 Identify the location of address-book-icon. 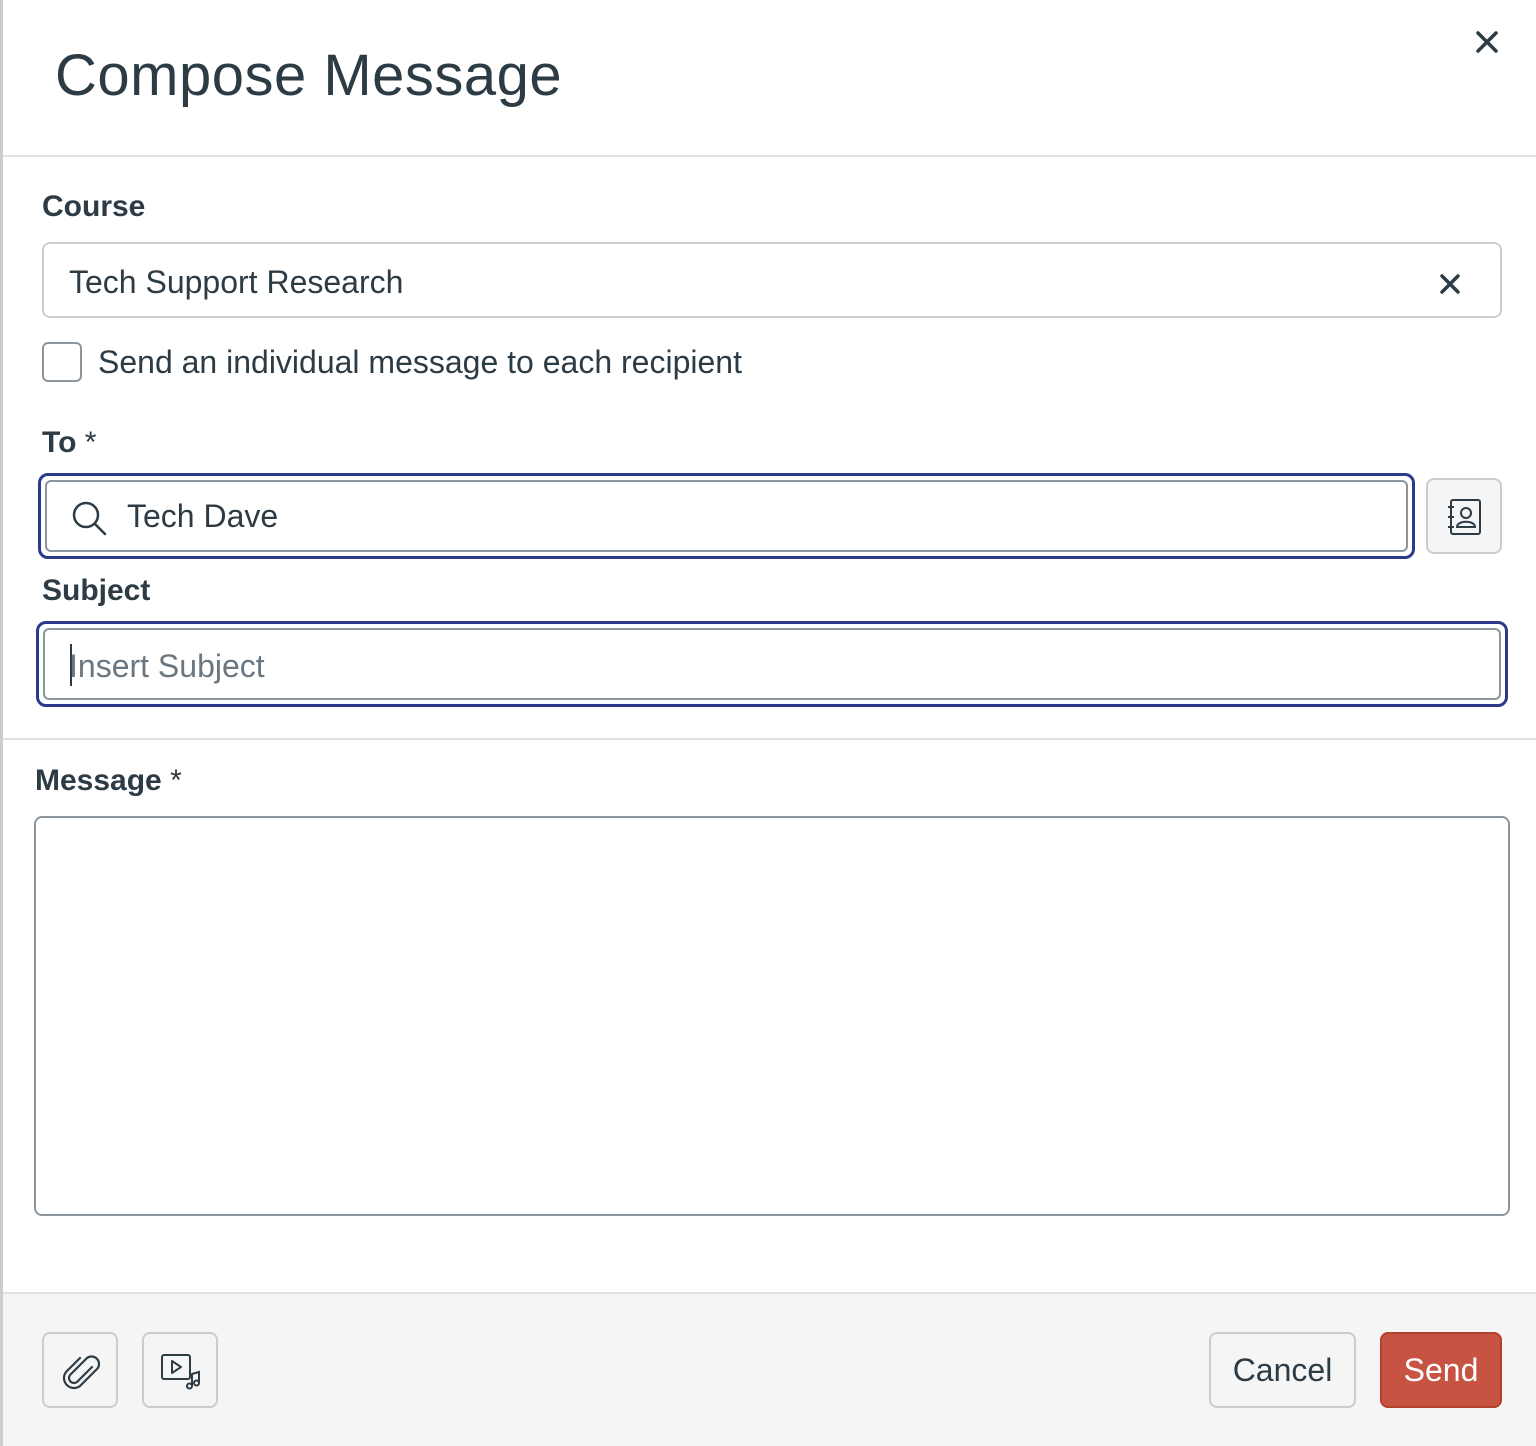
(1464, 517).